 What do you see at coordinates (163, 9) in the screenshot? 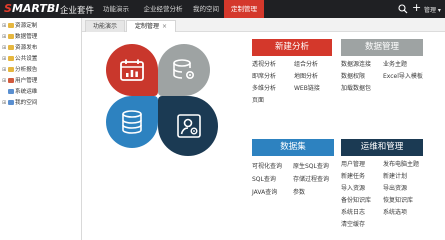
I see `nav-item-business-analysis: 企业经营分析` at bounding box center [163, 9].